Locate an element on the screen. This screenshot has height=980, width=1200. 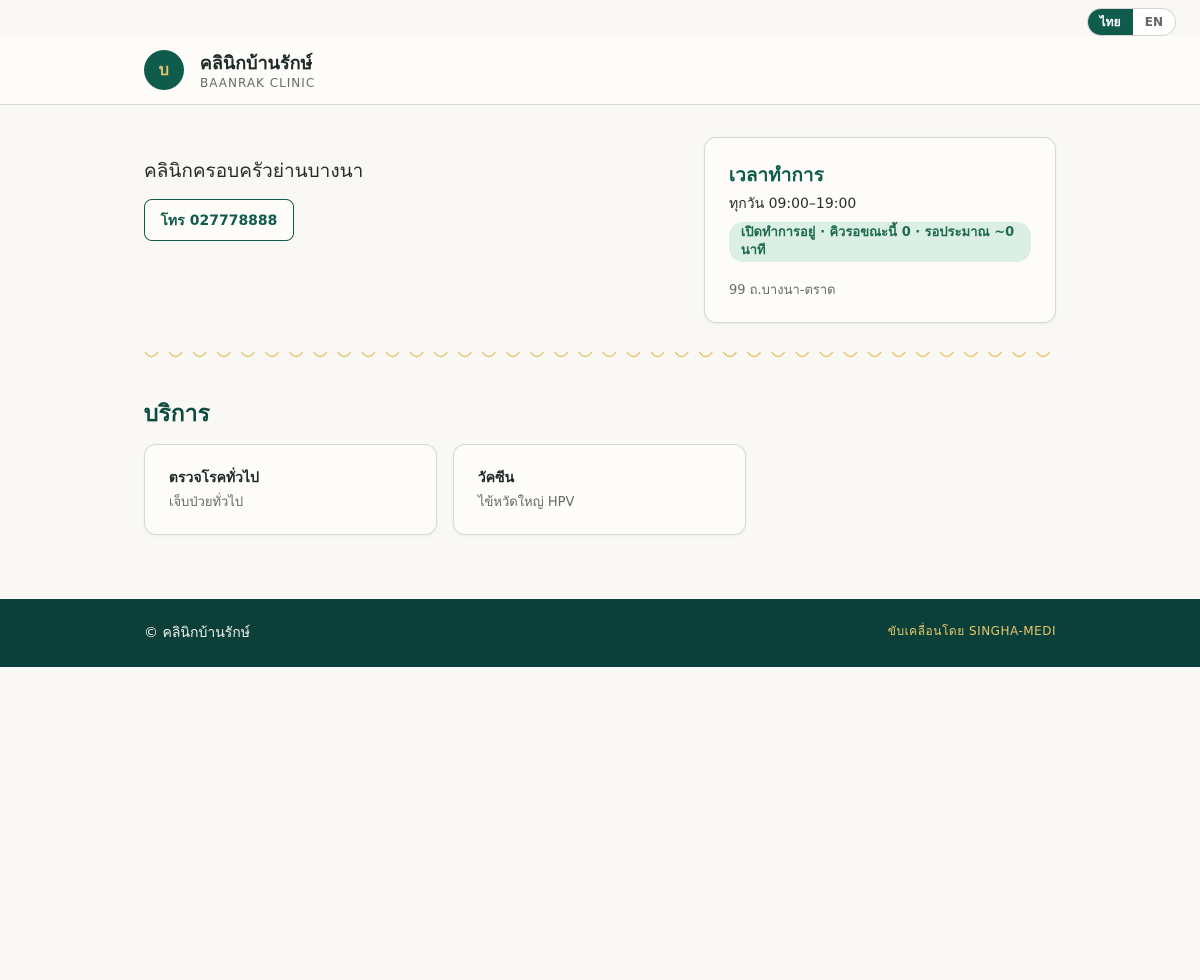
service-name: วัคซีน is located at coordinates (496, 478).